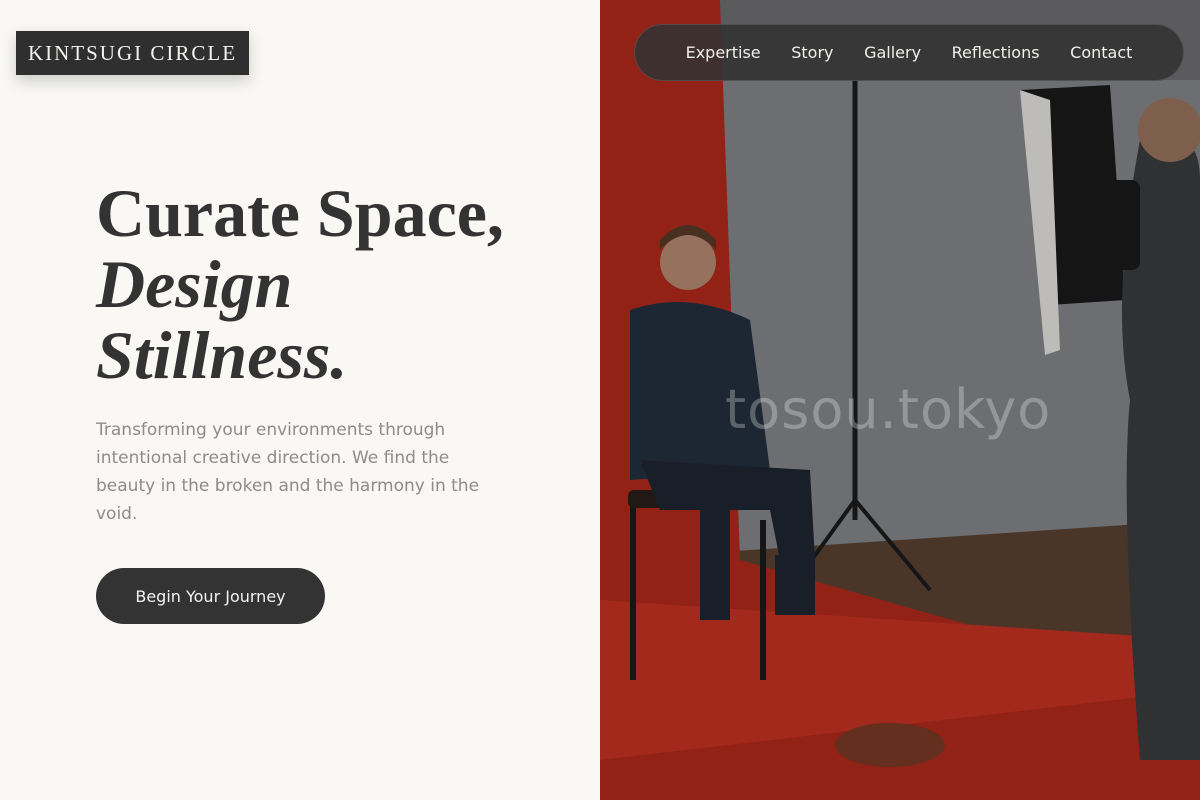 Image resolution: width=1200 pixels, height=800 pixels. I want to click on nav-item-story: Story, so click(812, 52).